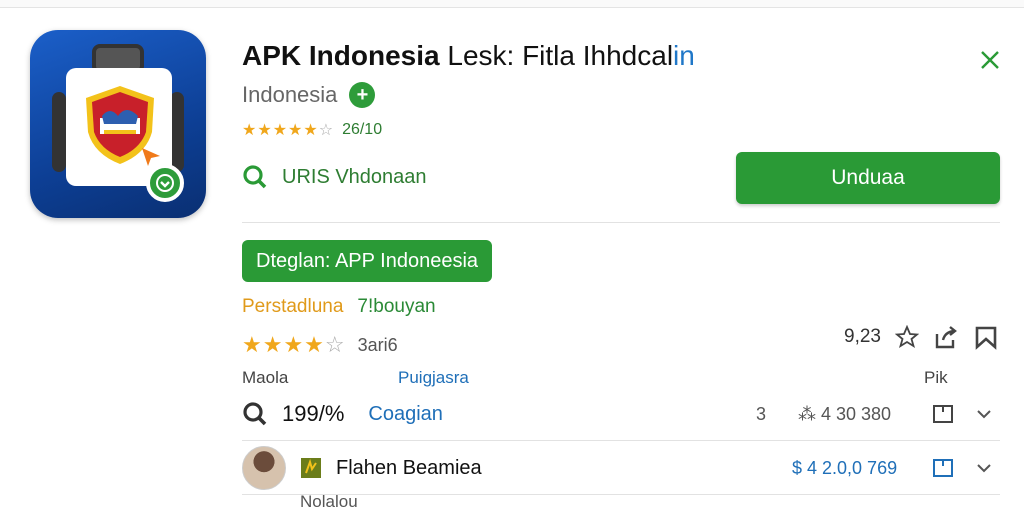  What do you see at coordinates (118, 124) in the screenshot?
I see `app-icon` at bounding box center [118, 124].